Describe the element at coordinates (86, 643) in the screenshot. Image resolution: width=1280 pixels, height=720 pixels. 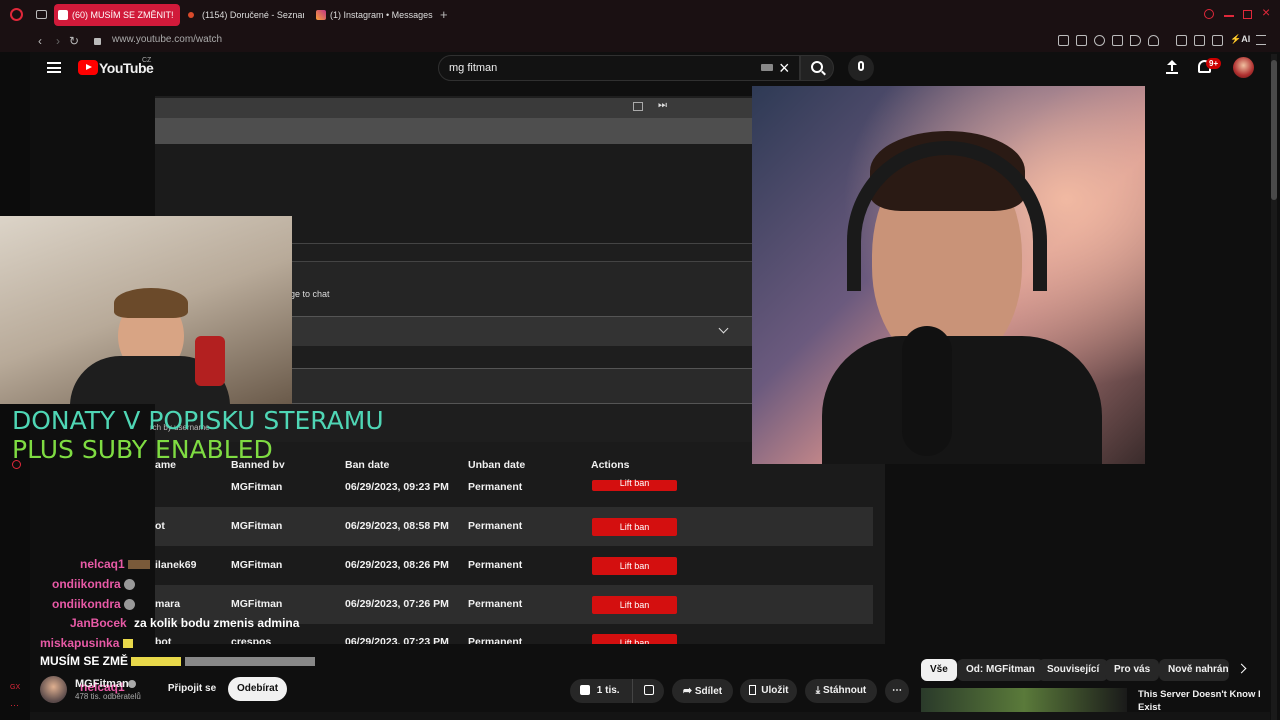
I see `chat-message: miskapusinka` at that location.